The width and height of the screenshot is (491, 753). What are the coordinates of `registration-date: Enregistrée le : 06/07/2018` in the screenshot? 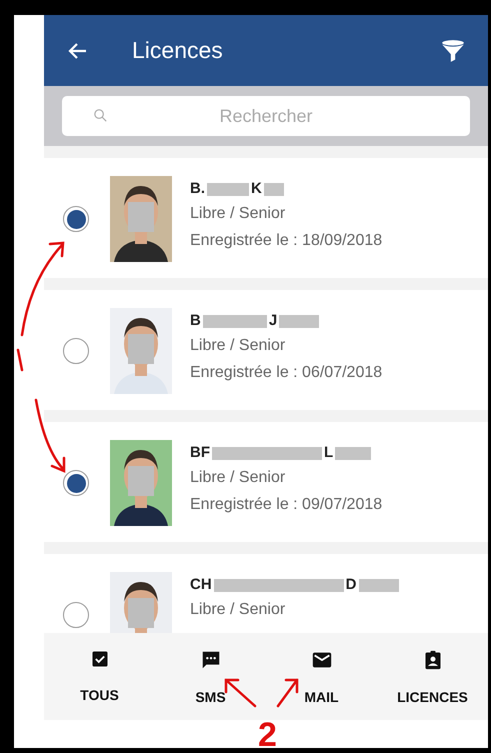 It's located at (286, 373).